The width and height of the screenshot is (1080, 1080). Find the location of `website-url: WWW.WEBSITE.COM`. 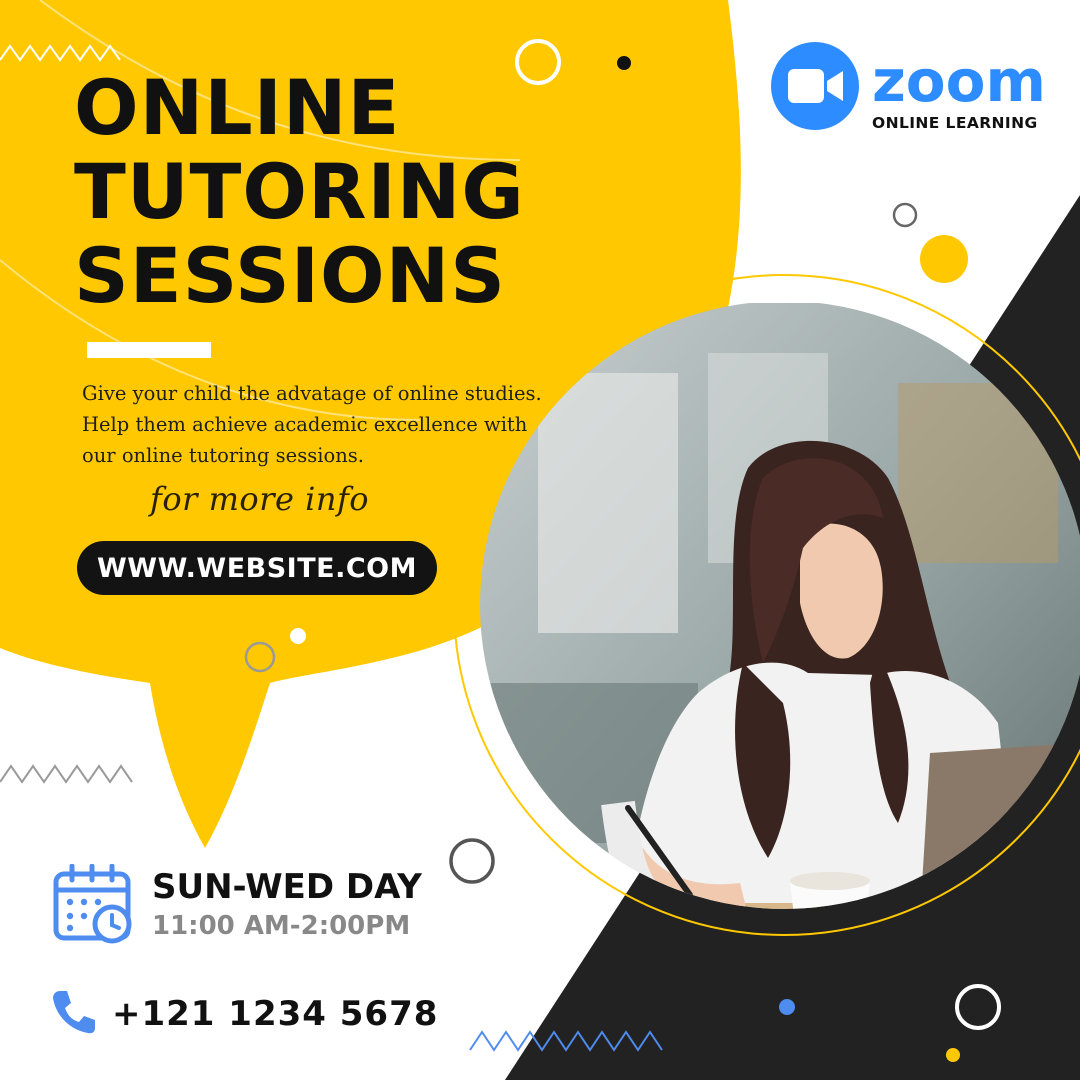

website-url: WWW.WEBSITE.COM is located at coordinates (257, 568).